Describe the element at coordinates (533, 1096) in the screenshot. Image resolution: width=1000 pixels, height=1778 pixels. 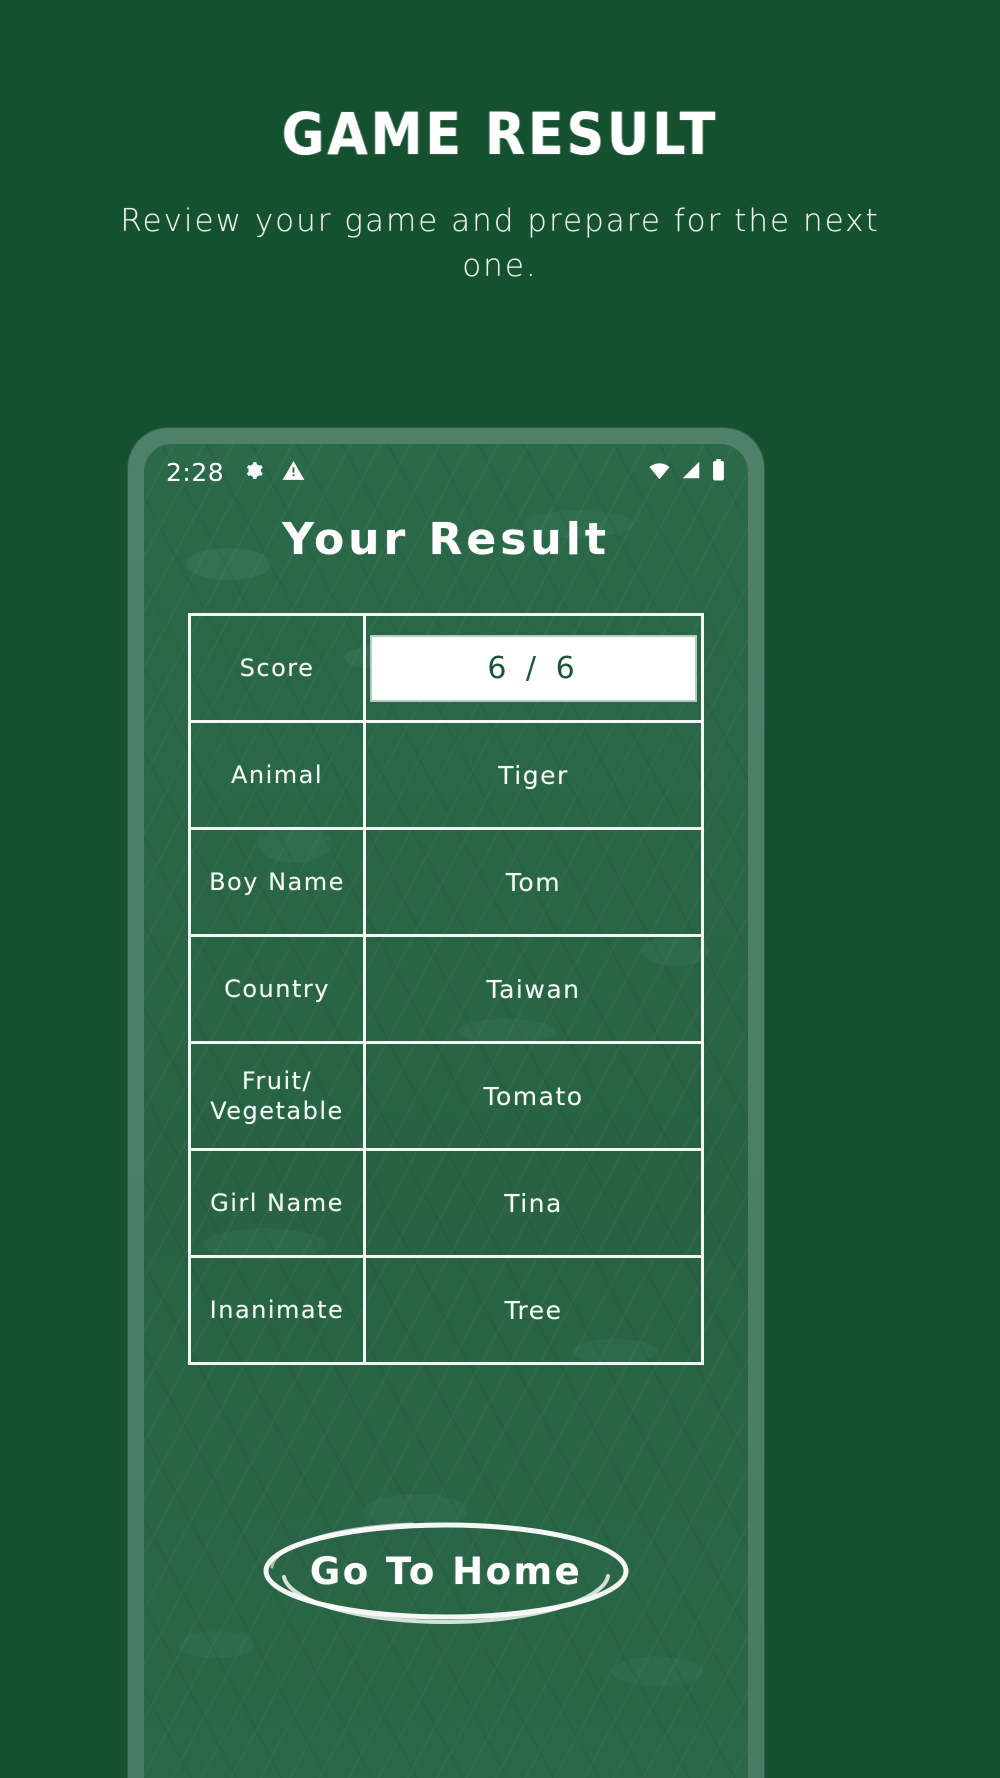
I see `row-value: Tomato` at that location.